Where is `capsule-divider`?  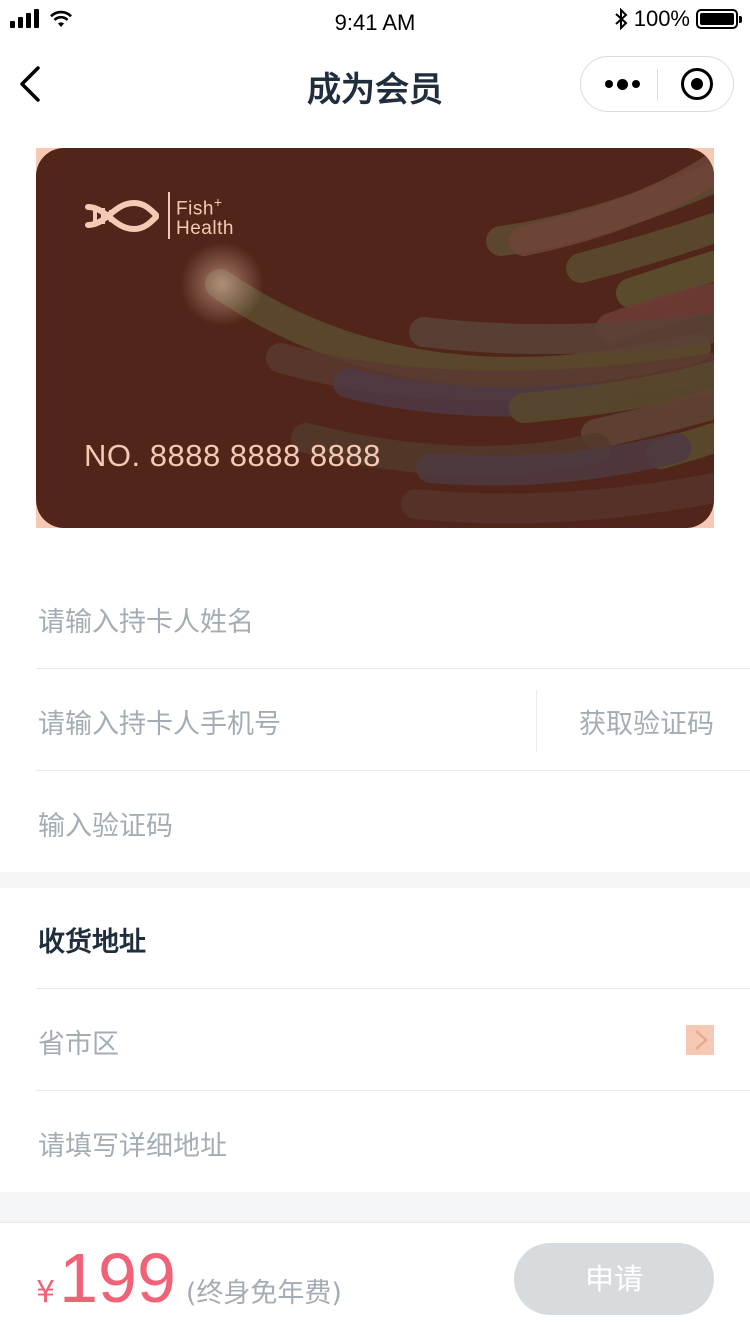 capsule-divider is located at coordinates (657, 85).